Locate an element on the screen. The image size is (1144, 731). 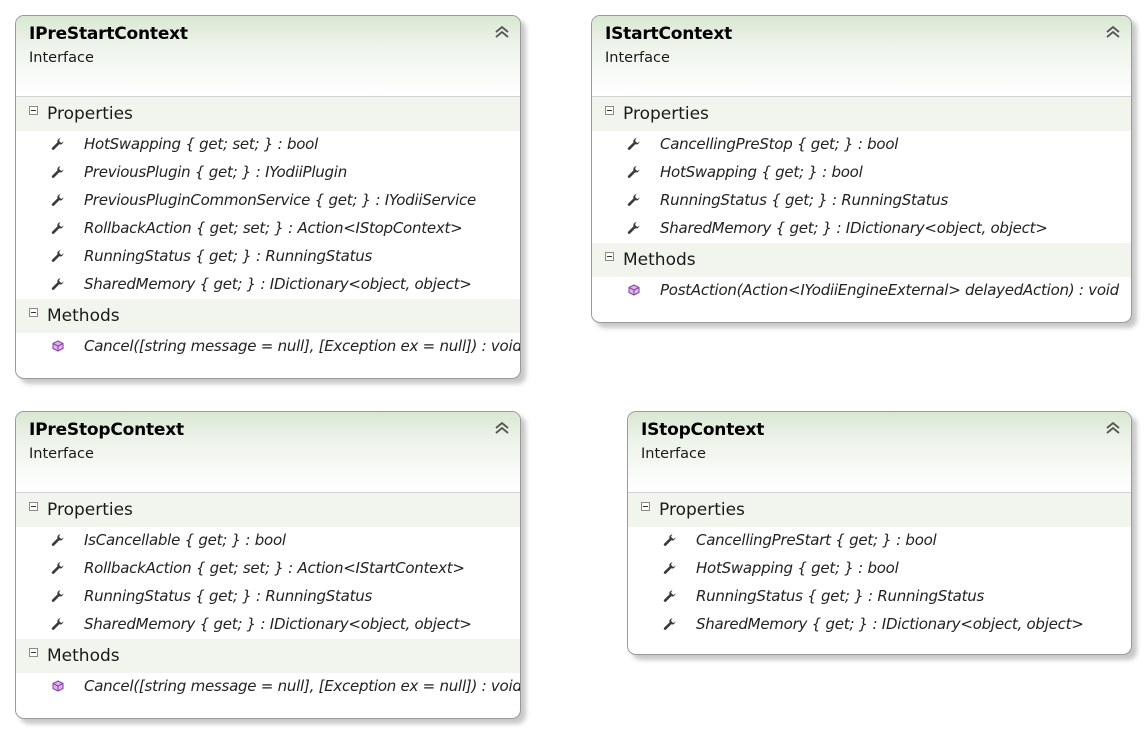
property-item: PreviousPlugin { get; } : IYodiiPlugin is located at coordinates (268, 173).